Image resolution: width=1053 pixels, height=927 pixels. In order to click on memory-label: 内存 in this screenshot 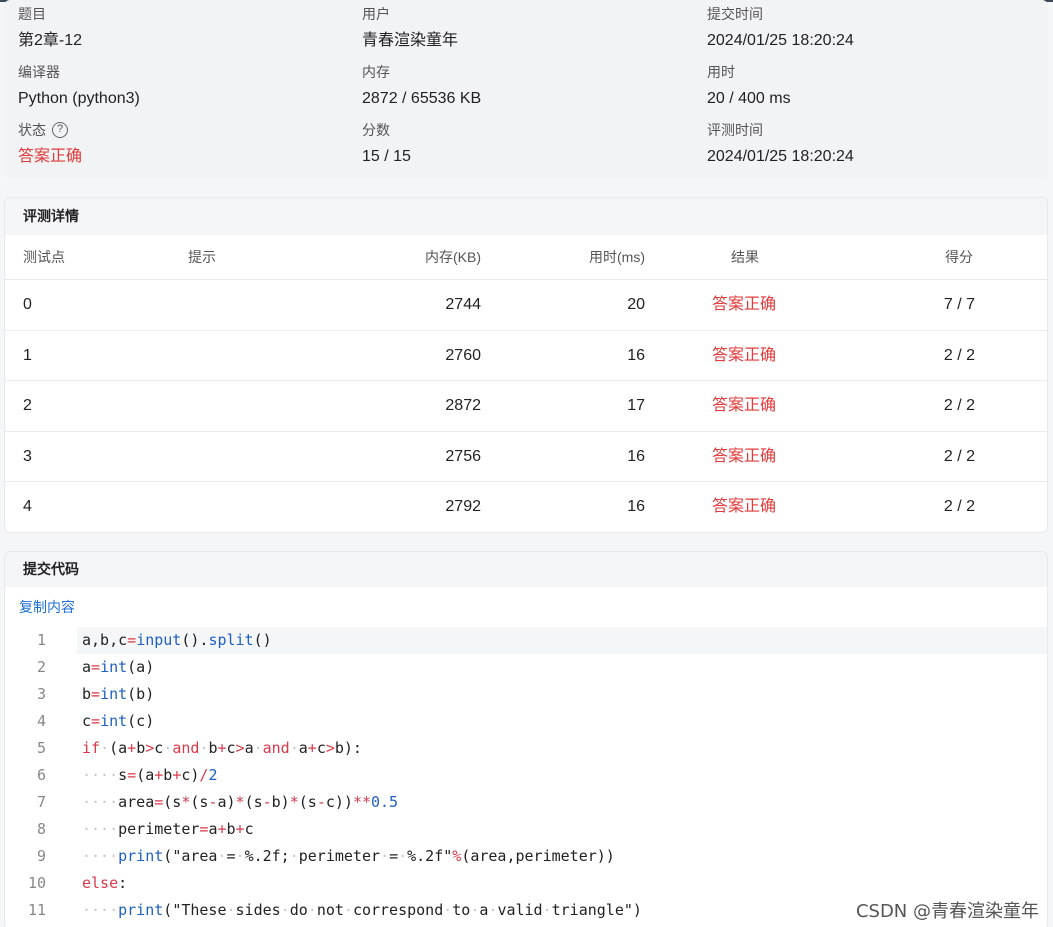, I will do `click(376, 72)`.